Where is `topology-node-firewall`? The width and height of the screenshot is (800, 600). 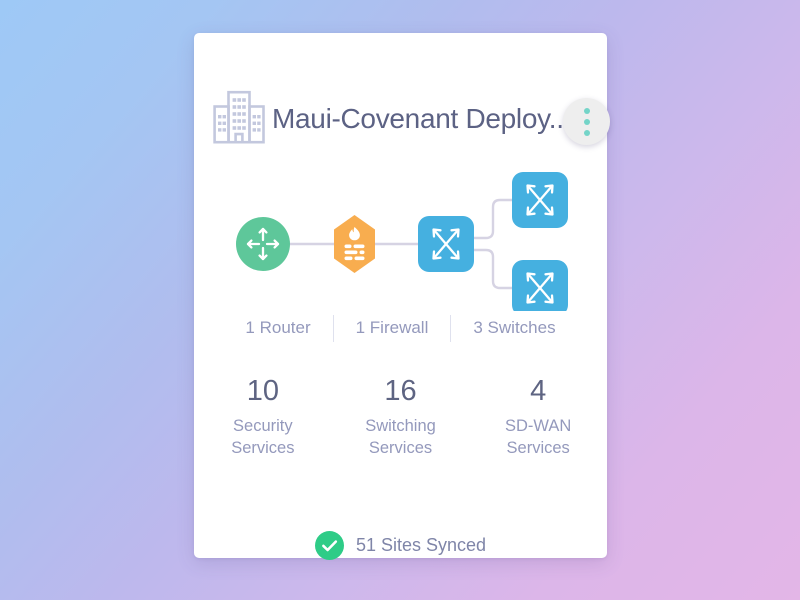 topology-node-firewall is located at coordinates (354, 244).